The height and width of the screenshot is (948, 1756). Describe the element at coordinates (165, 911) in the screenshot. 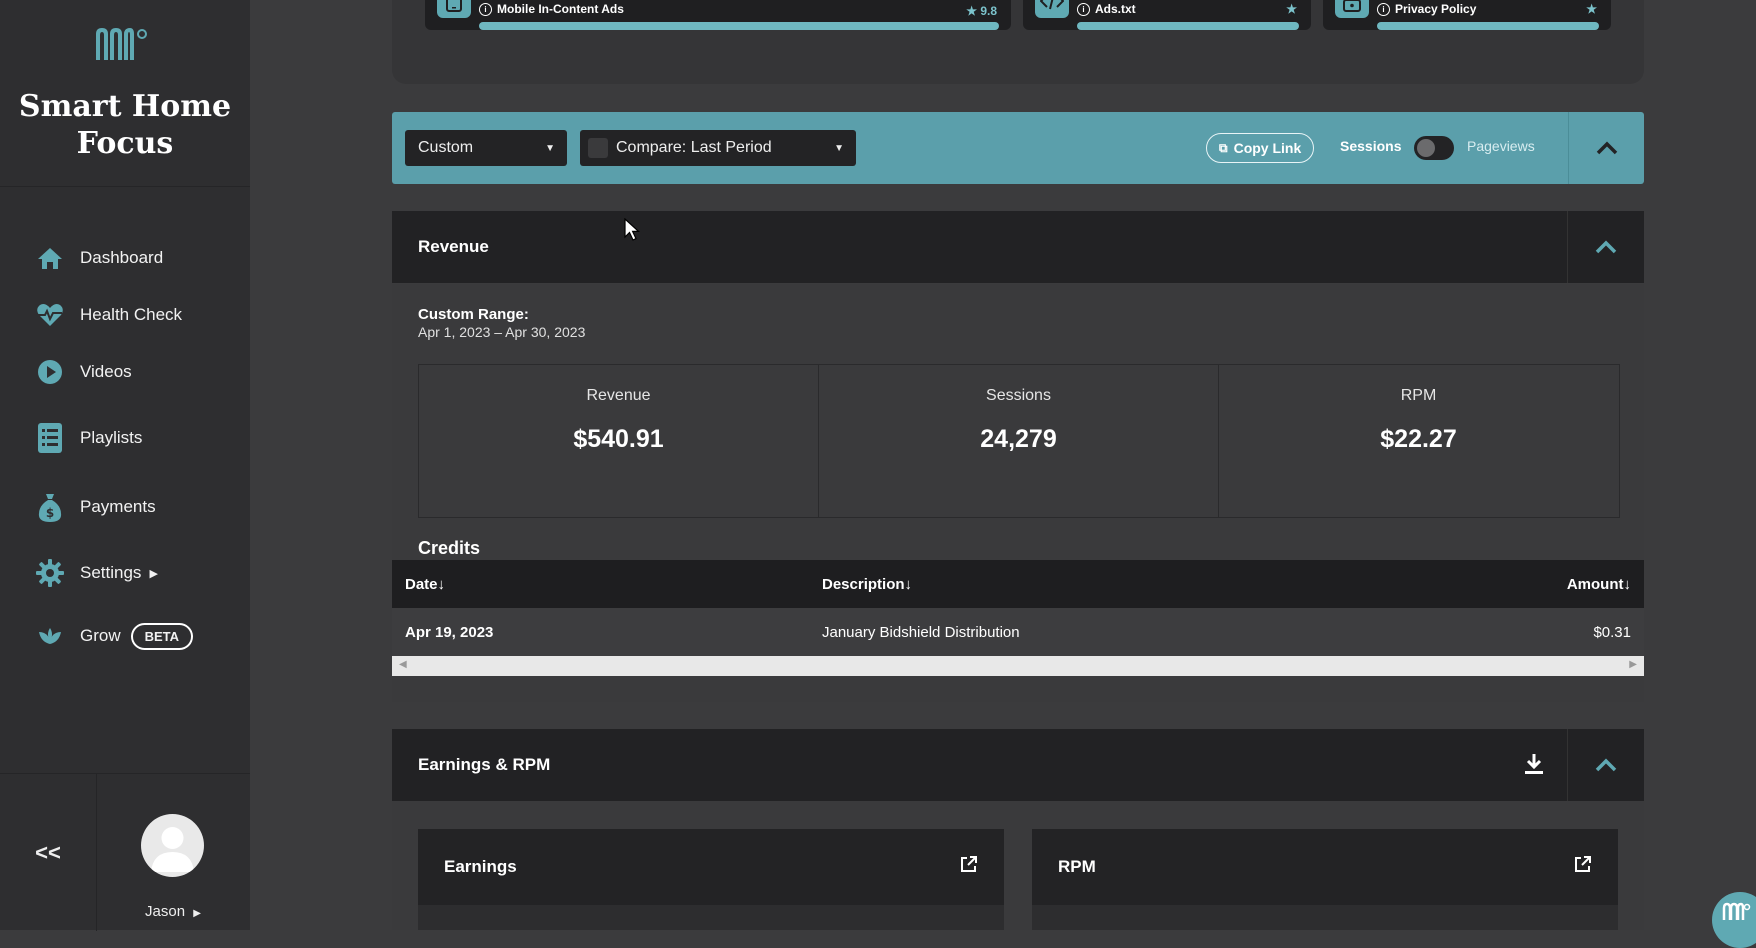

I see `user-name: Jason` at that location.